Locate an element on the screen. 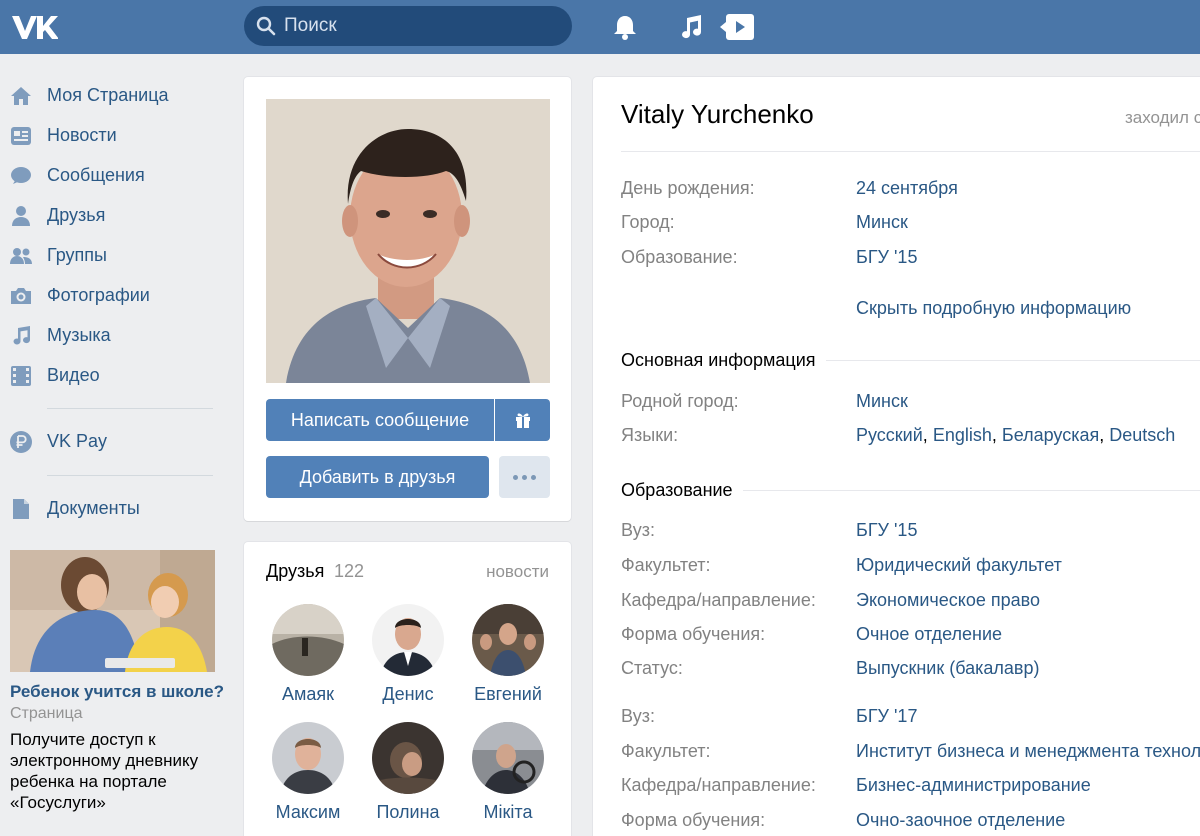 This screenshot has width=1200, height=836. friend-item: Амаяк is located at coordinates (308, 659).